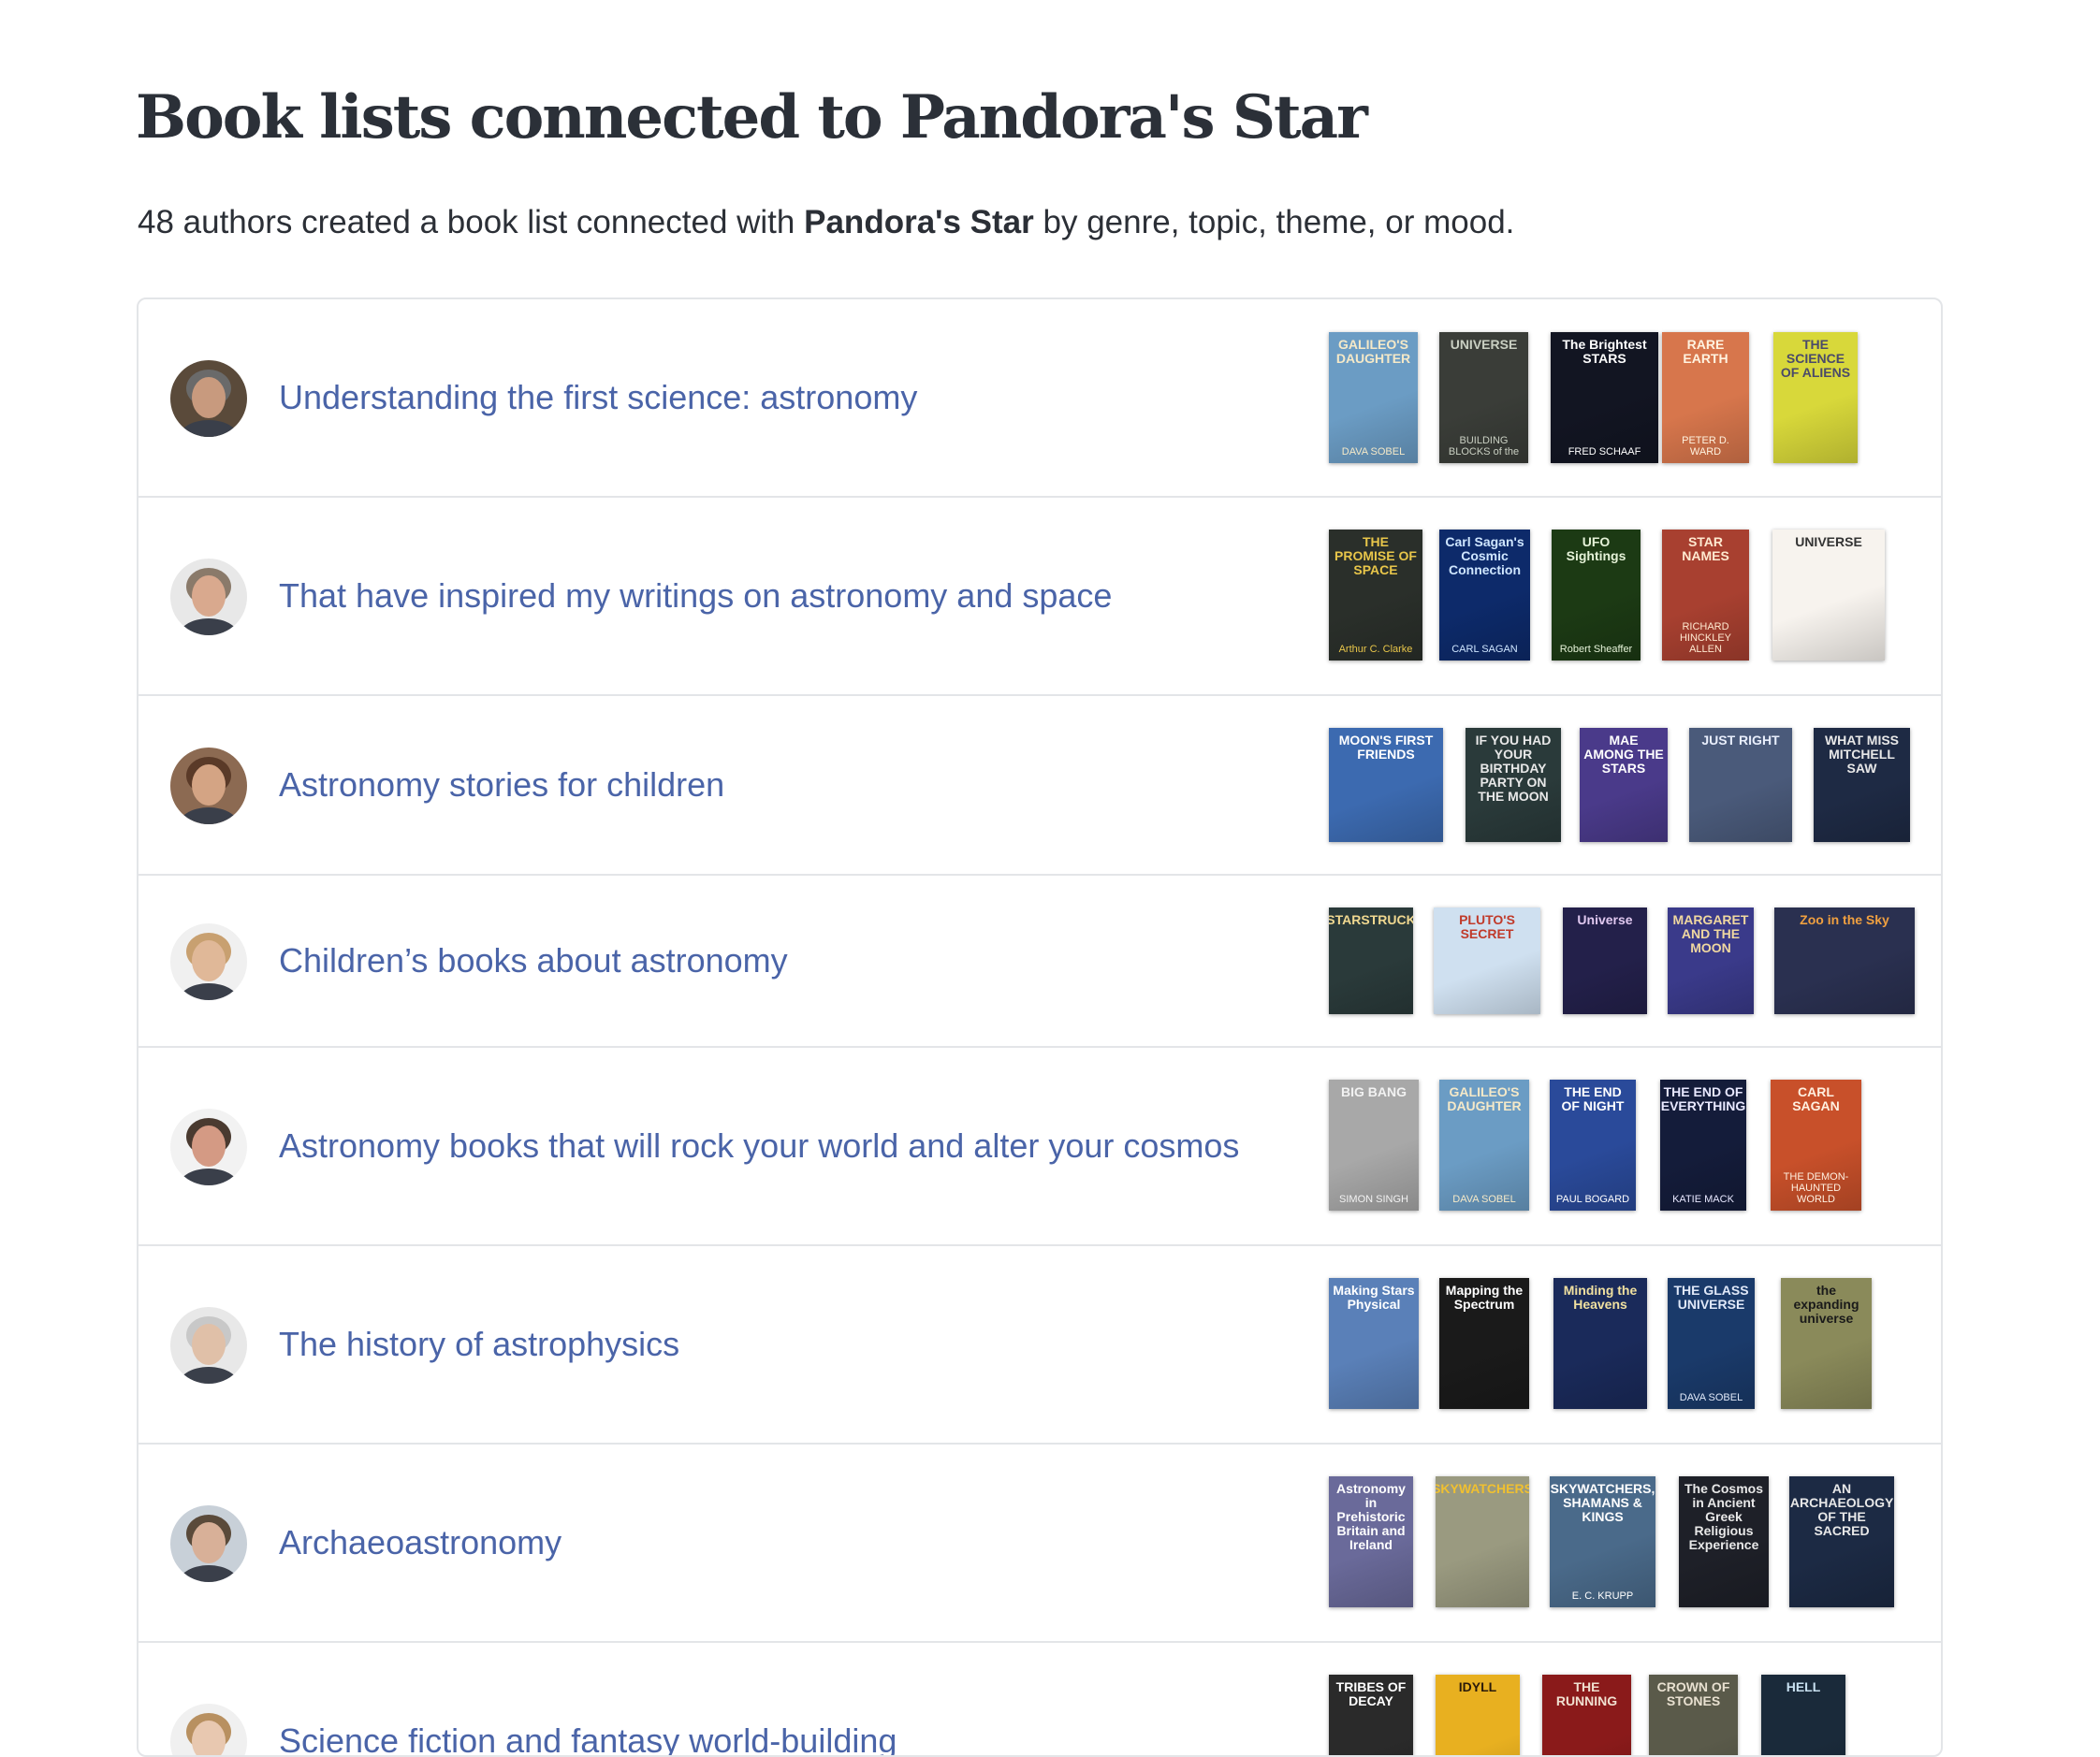 The width and height of the screenshot is (2100, 1757). Describe the element at coordinates (1374, 1297) in the screenshot. I see `book-cover-title: Making Stars Physical` at that location.